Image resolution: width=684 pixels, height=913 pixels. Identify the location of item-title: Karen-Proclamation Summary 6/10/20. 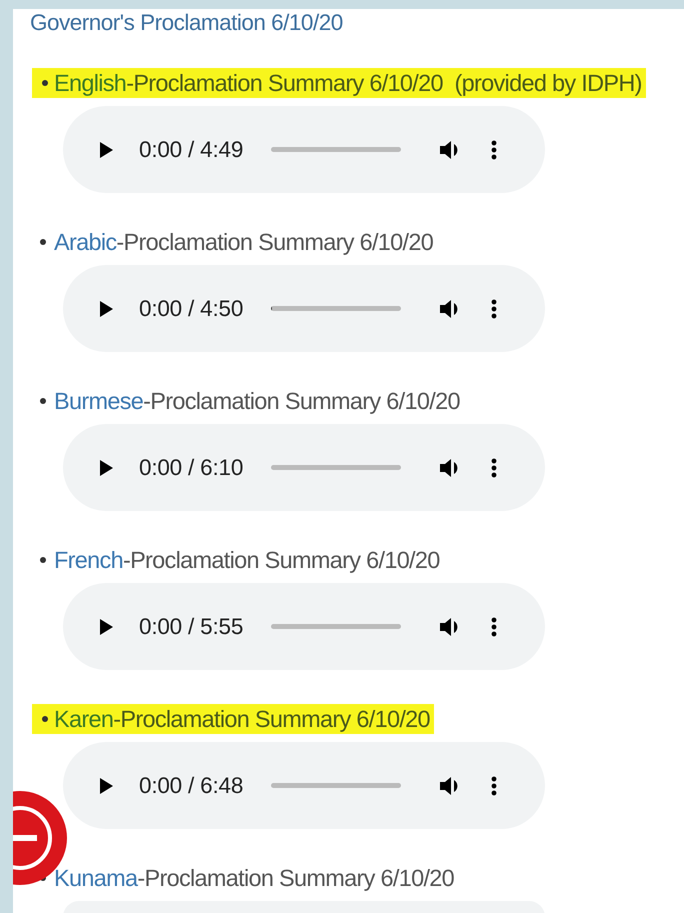
(242, 719).